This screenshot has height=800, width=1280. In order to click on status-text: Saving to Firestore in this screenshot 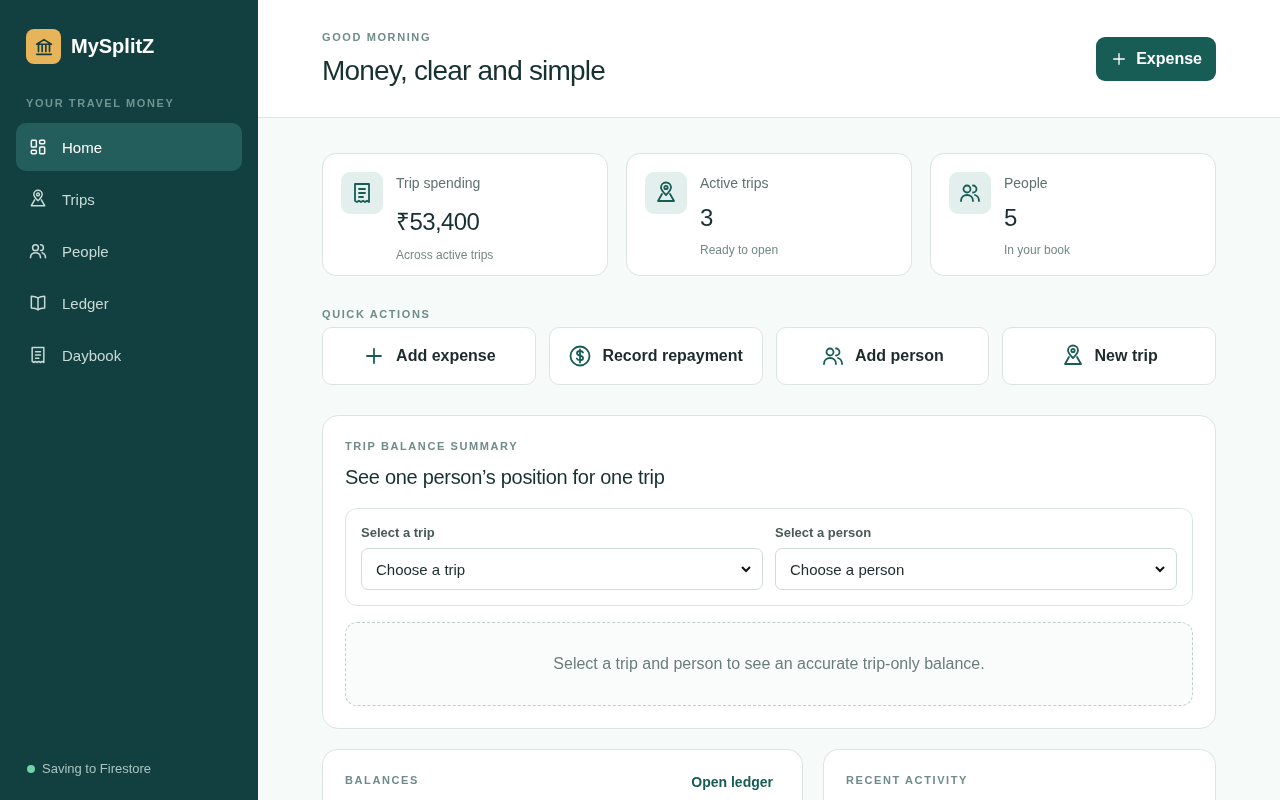, I will do `click(97, 768)`.